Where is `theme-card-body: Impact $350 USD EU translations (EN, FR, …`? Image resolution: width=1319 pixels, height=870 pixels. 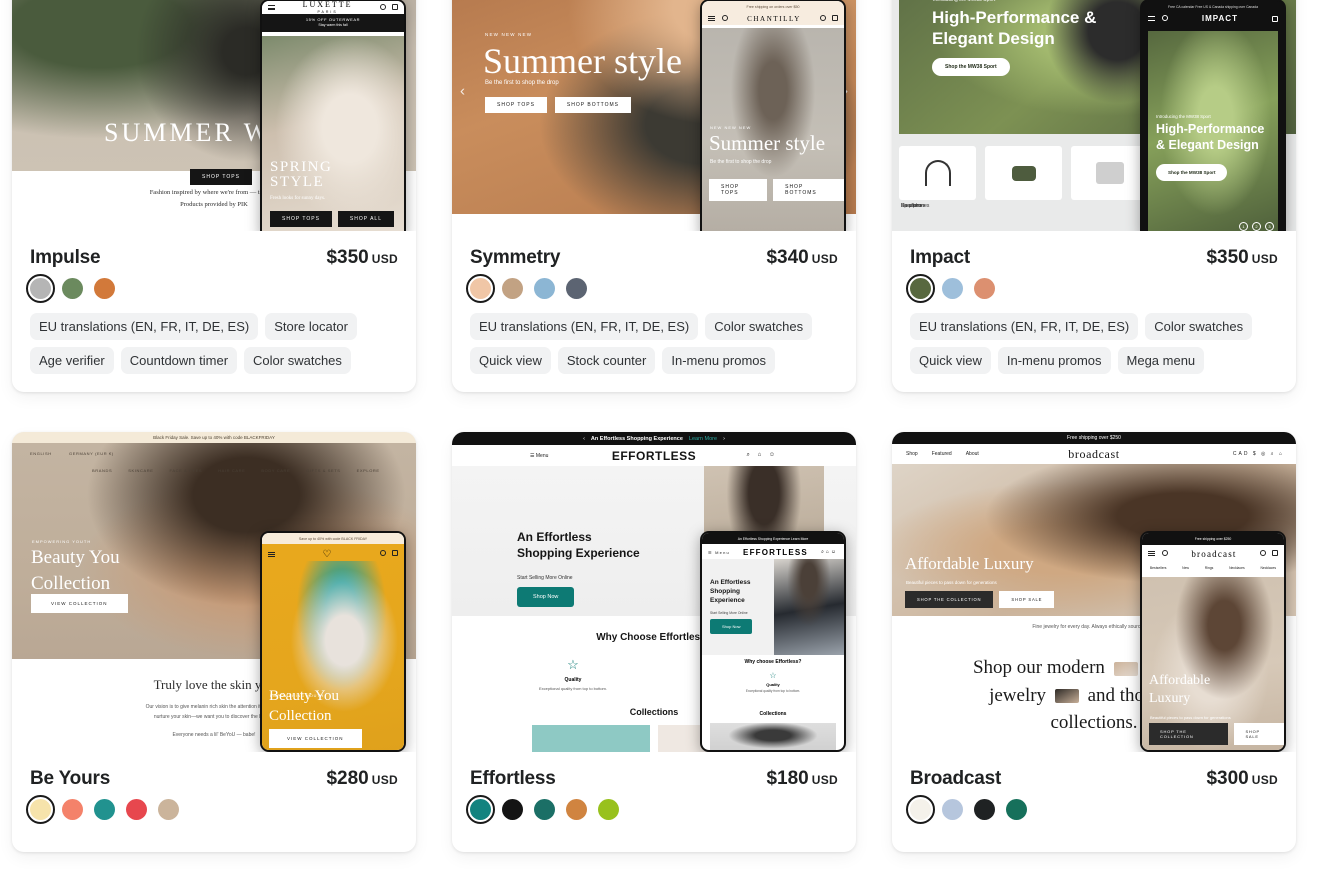
theme-card-body: Impact $350 USD EU translations (EN, FR, … is located at coordinates (1094, 311).